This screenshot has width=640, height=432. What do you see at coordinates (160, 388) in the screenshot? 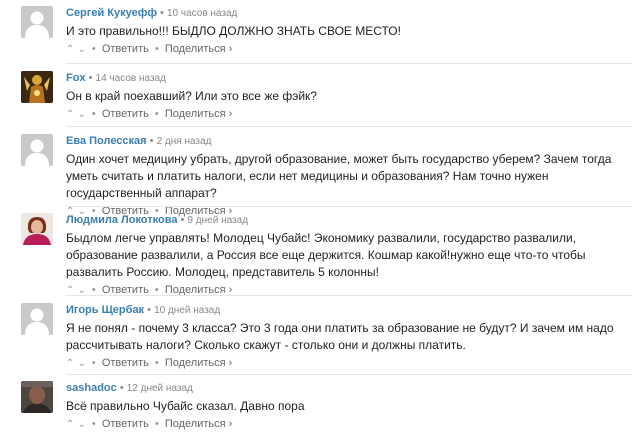
I see `comment-time: 12 дней назад` at bounding box center [160, 388].